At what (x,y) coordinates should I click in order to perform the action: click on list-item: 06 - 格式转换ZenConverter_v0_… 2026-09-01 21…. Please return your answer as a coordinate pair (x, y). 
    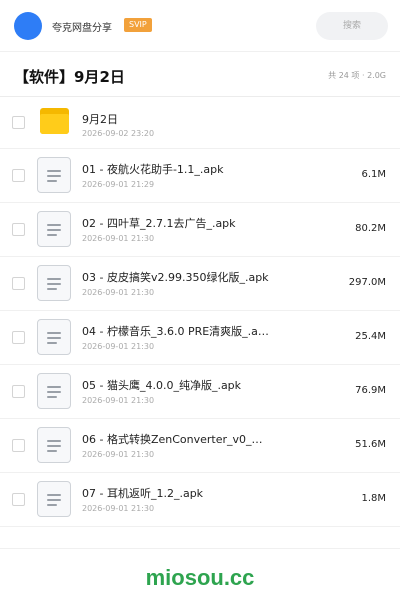
    Looking at the image, I should click on (200, 446).